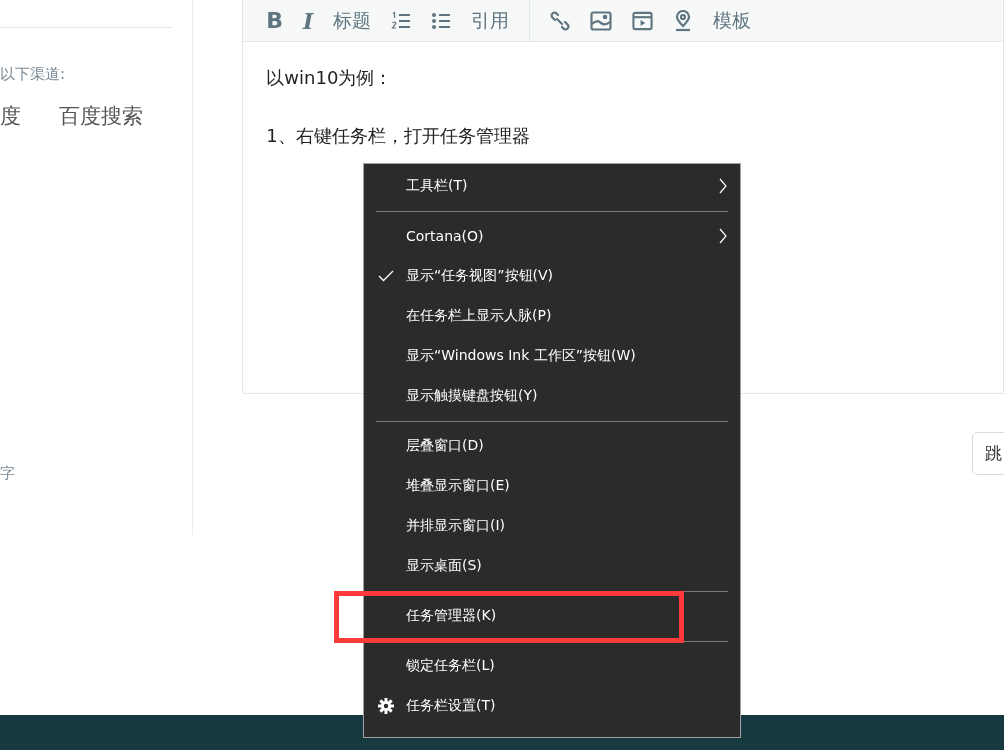  What do you see at coordinates (643, 20) in the screenshot?
I see `video-icon` at bounding box center [643, 20].